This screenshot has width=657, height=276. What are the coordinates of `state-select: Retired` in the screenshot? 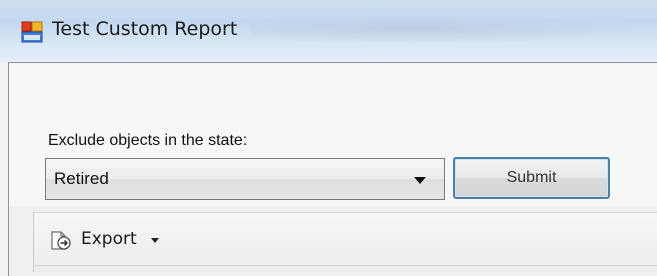 It's located at (245, 179).